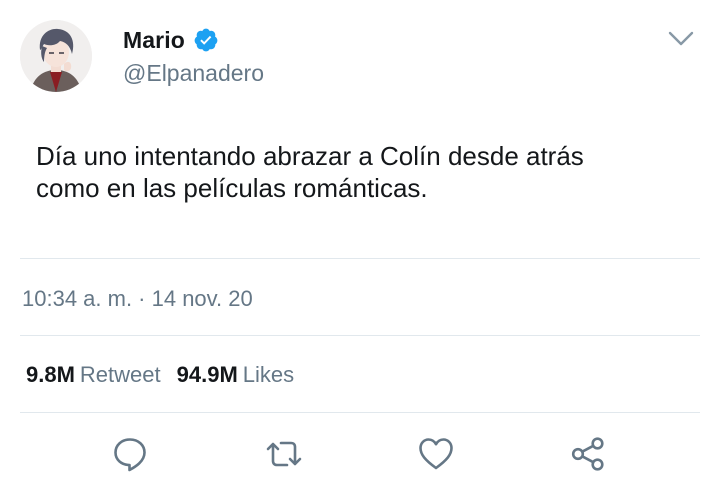 This screenshot has width=720, height=493. I want to click on verified-badge-icon, so click(206, 40).